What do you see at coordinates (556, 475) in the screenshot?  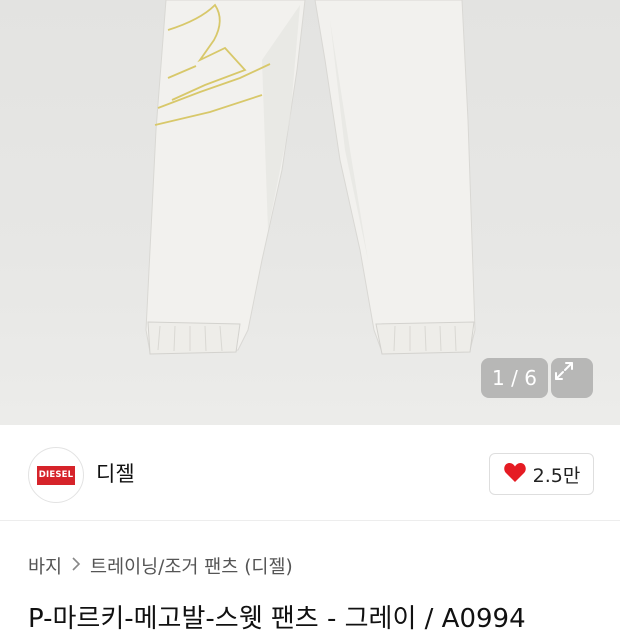 I see `like-count: 2.5만` at bounding box center [556, 475].